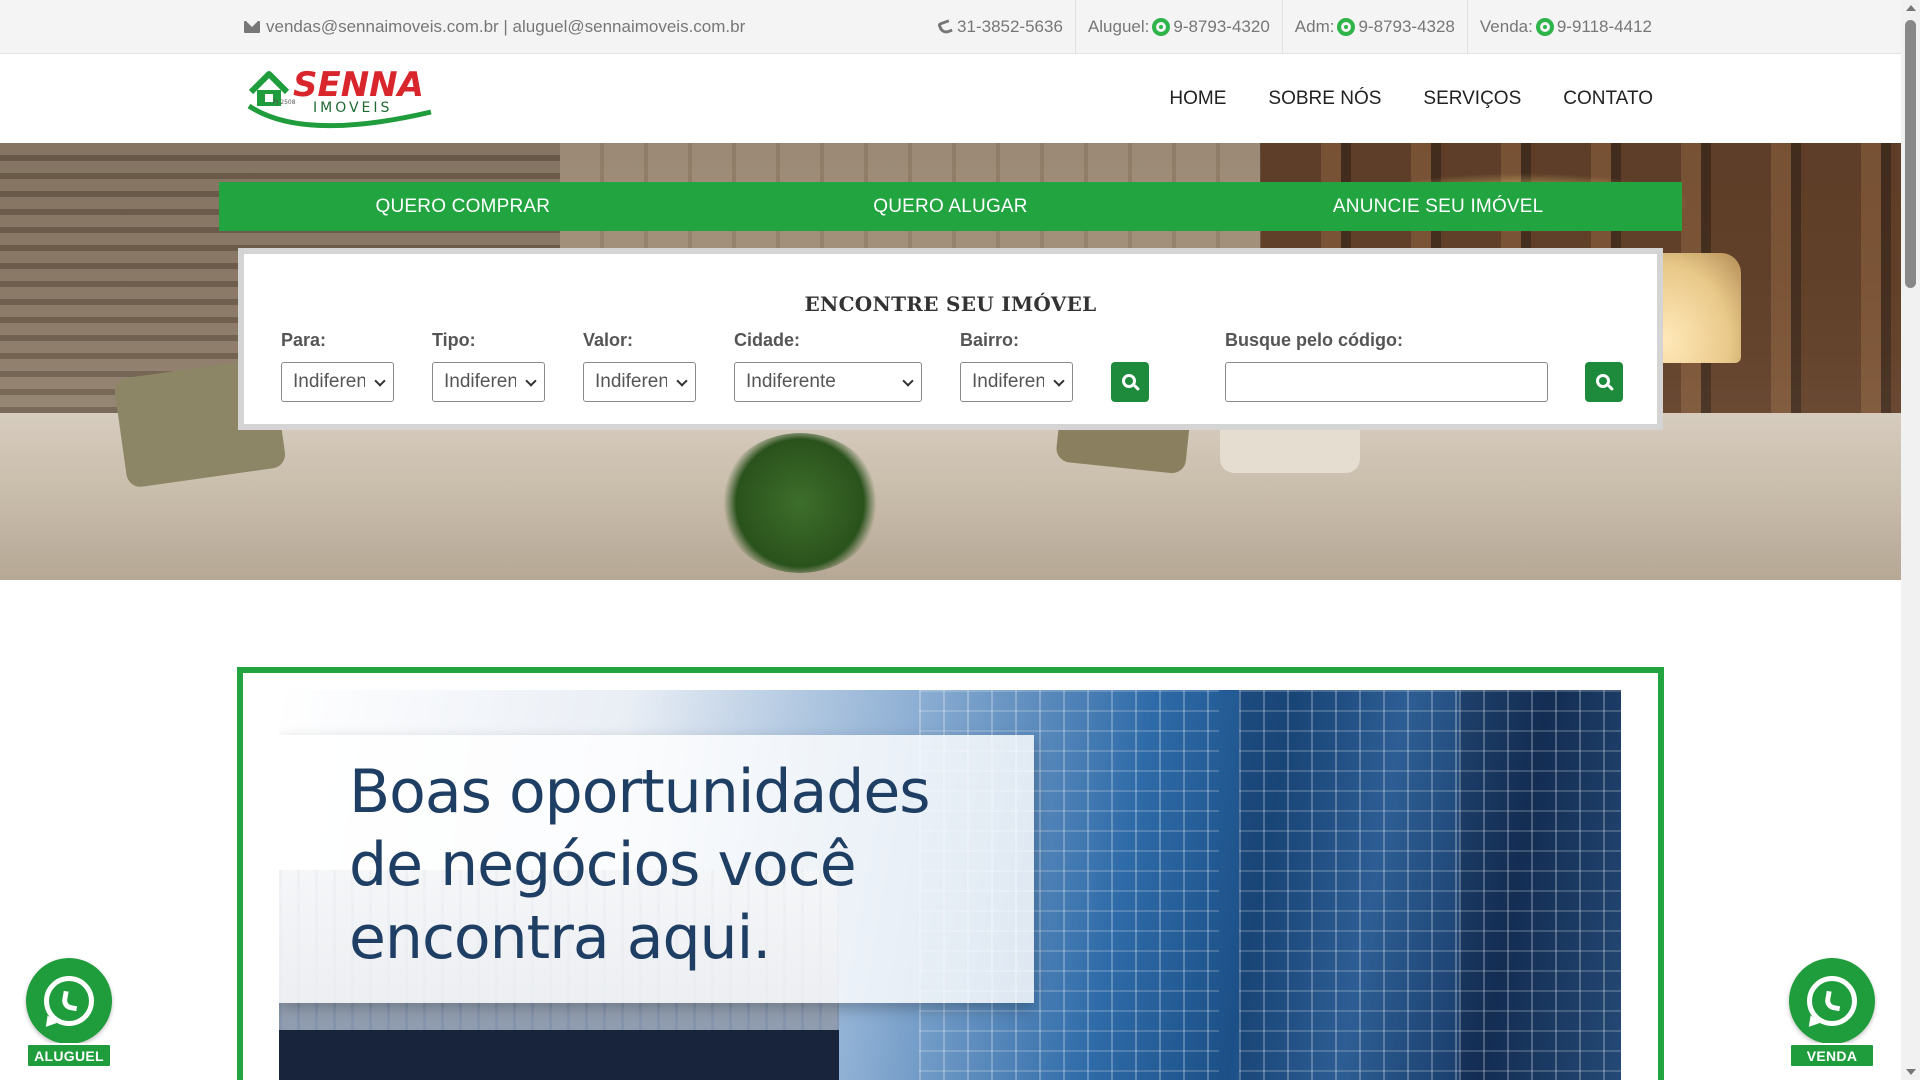 This screenshot has height=1080, width=1920. What do you see at coordinates (1010, 27) in the screenshot?
I see `phone-number: 31-3852-5636` at bounding box center [1010, 27].